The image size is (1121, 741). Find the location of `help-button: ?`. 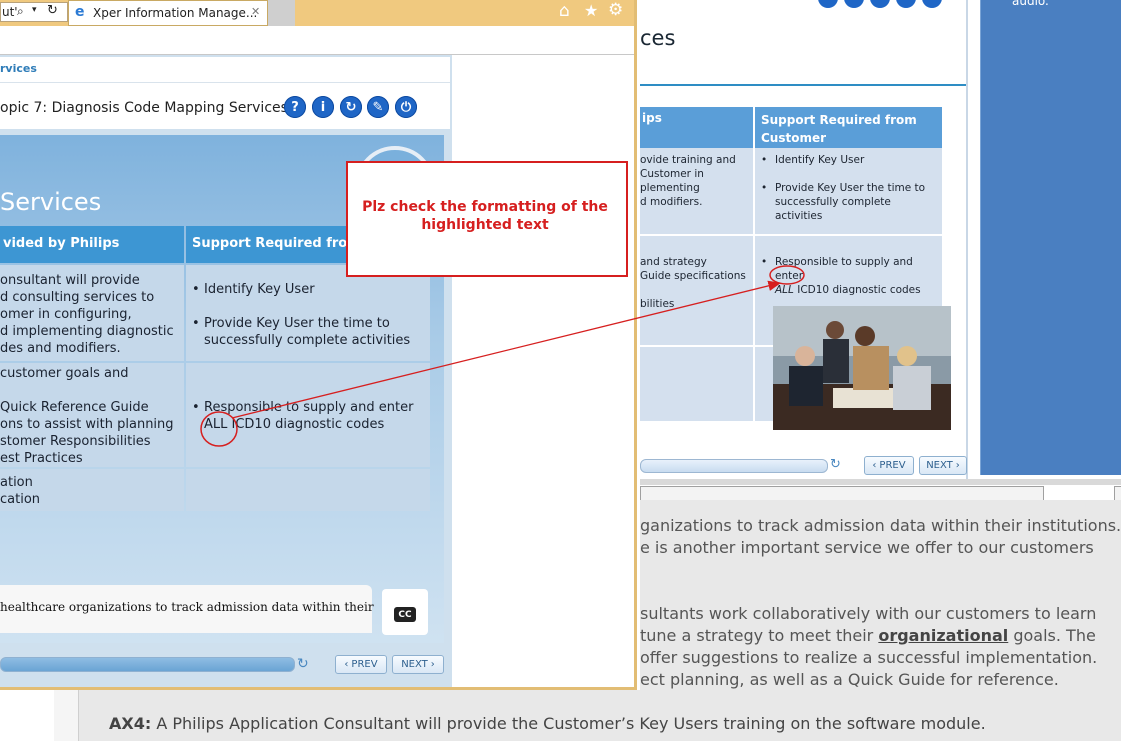

help-button: ? is located at coordinates (295, 107).